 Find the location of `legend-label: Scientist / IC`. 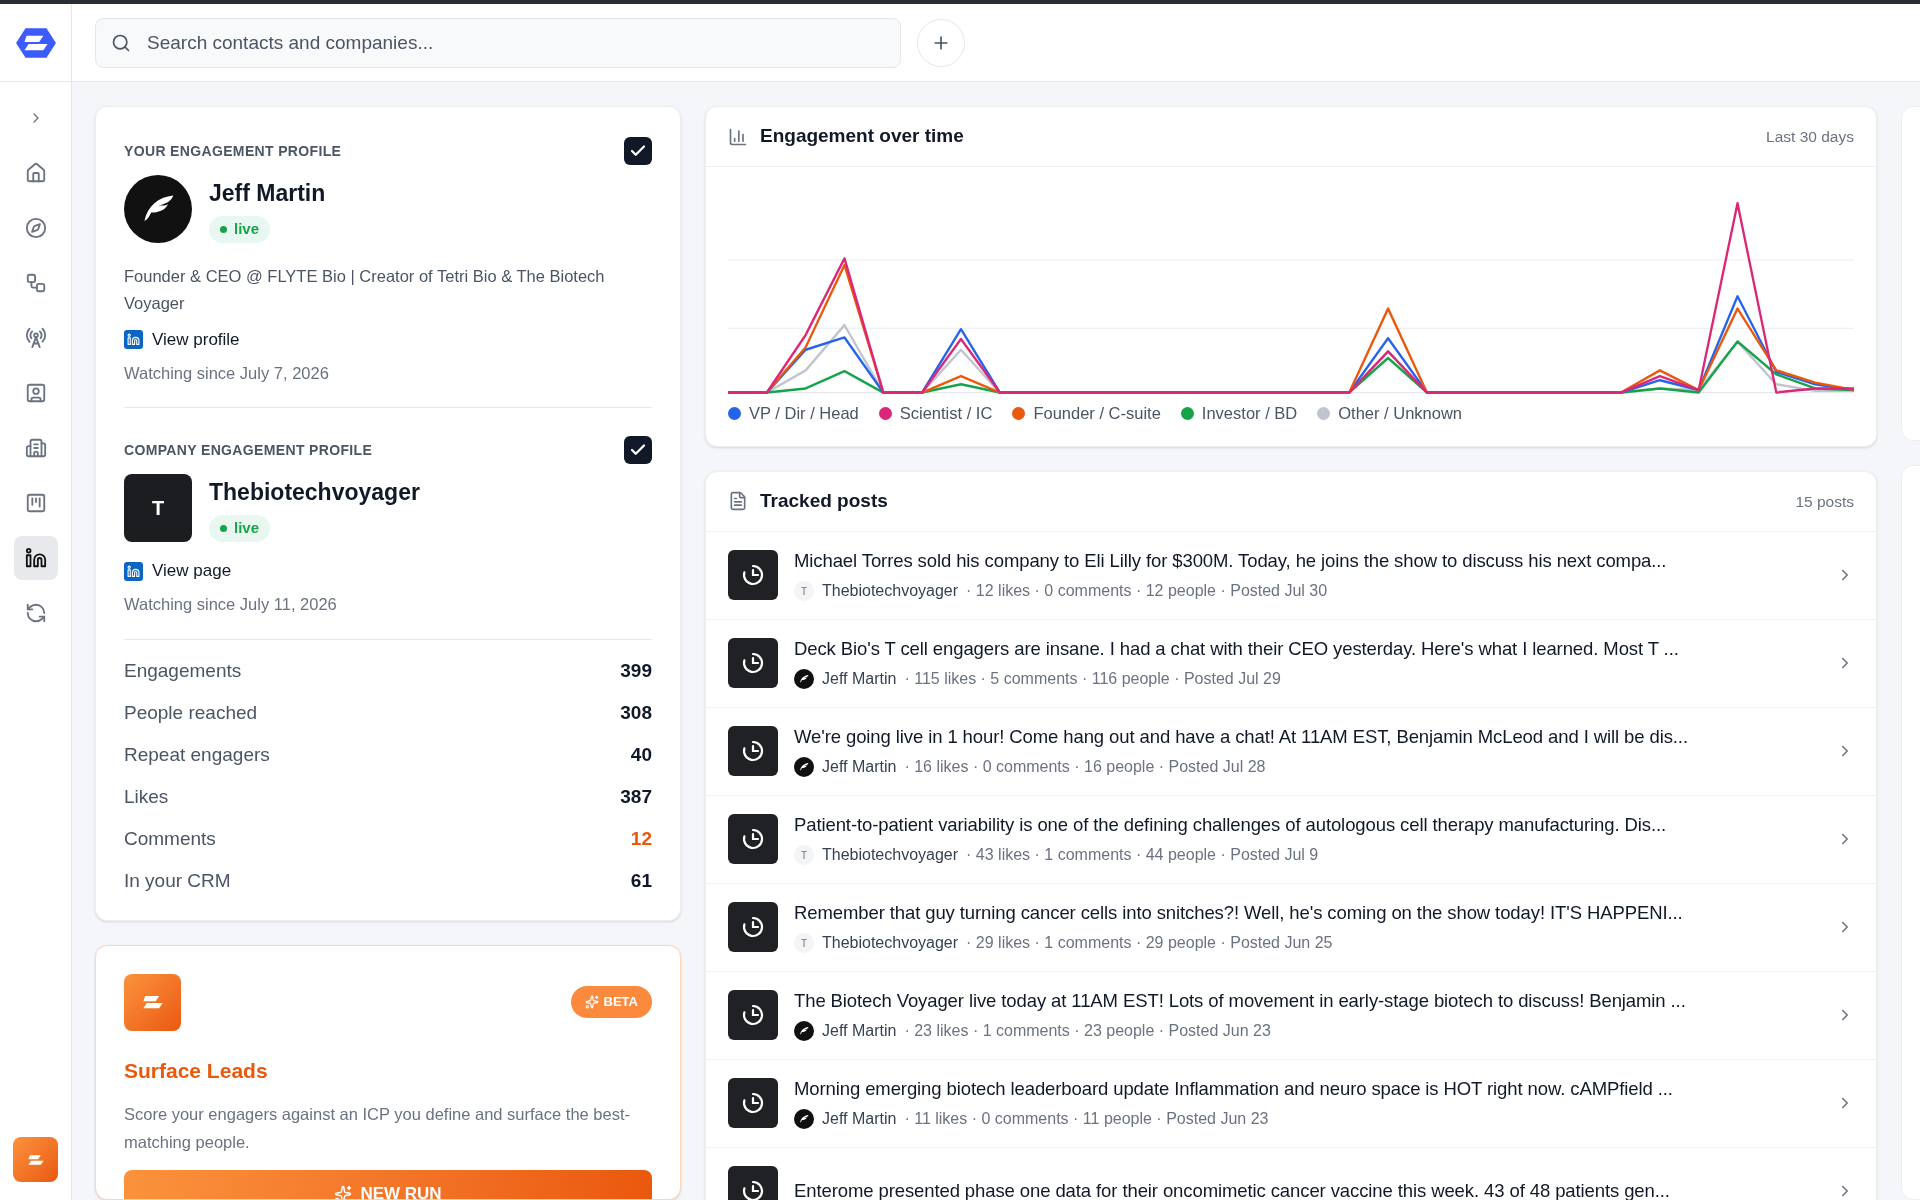

legend-label: Scientist / IC is located at coordinates (946, 413).